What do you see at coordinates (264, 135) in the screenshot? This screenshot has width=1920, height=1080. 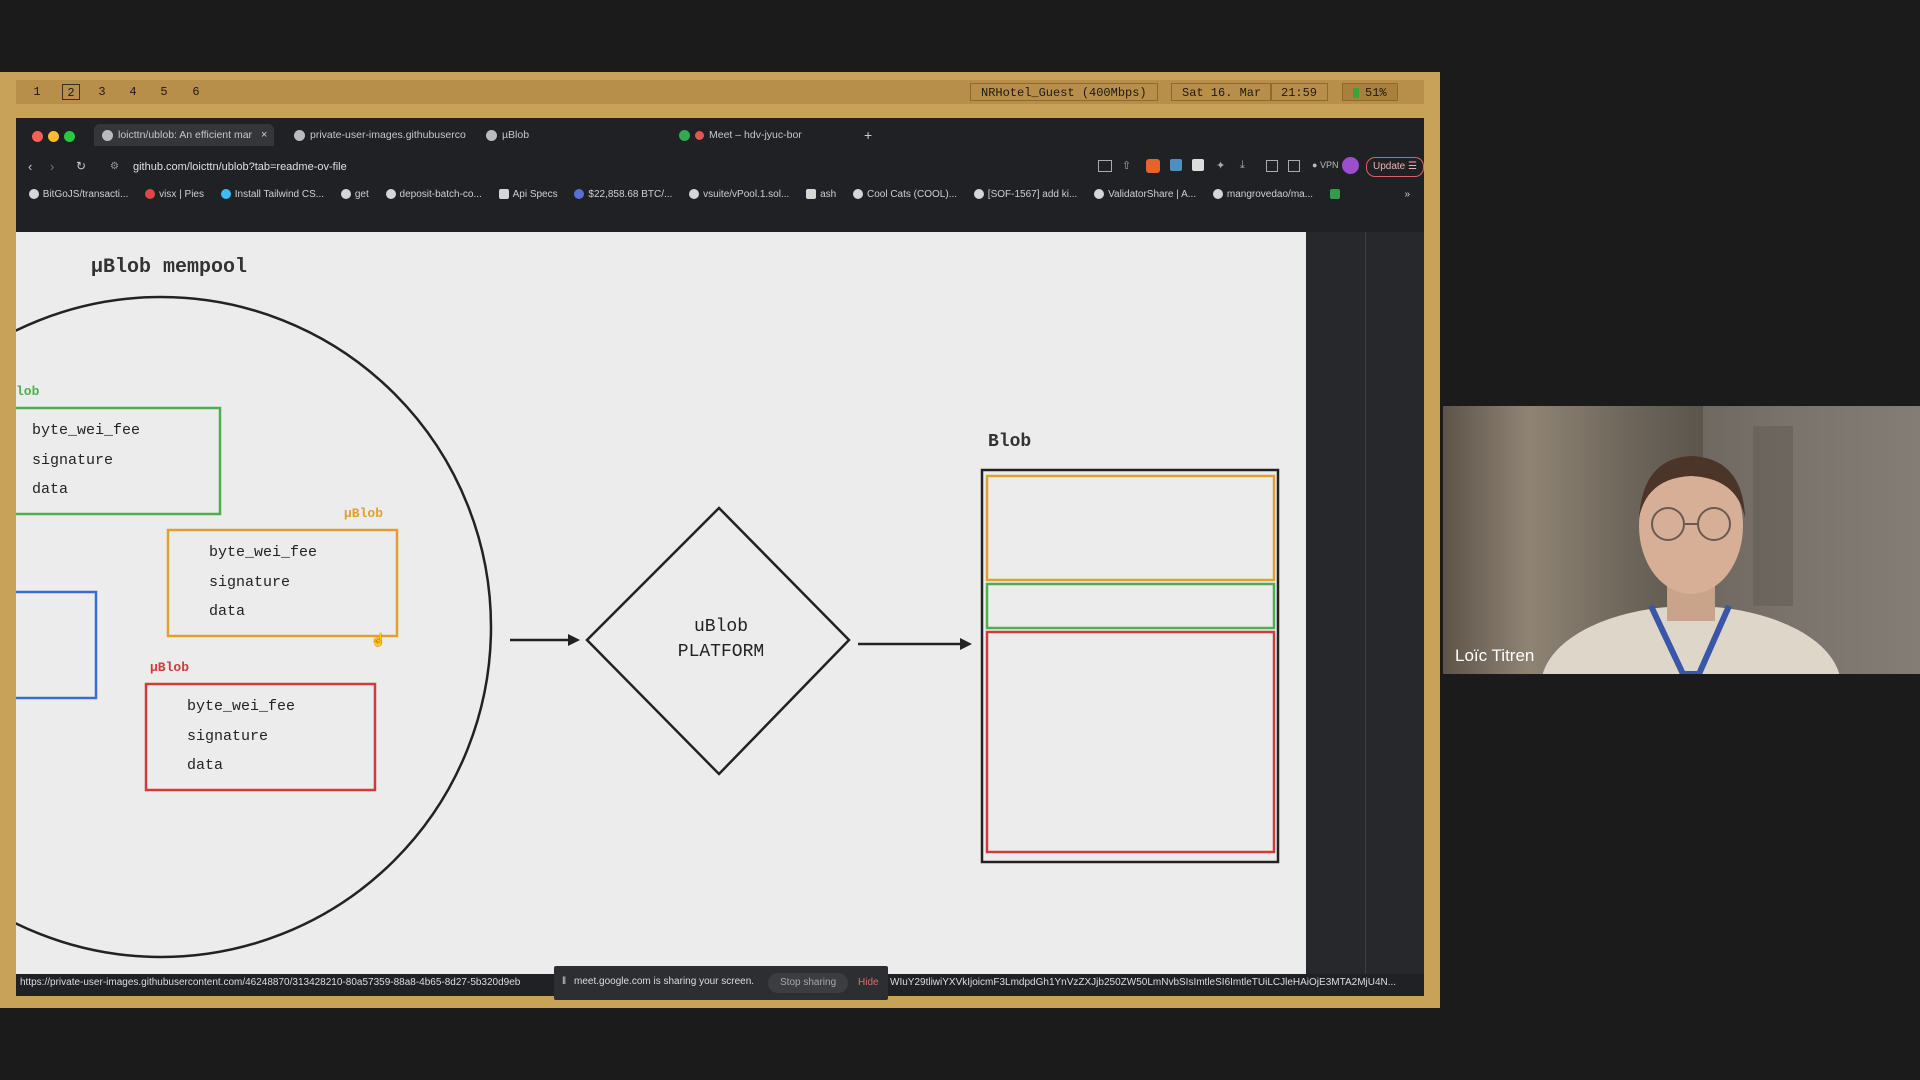 I see `close-tab-icon: ×` at bounding box center [264, 135].